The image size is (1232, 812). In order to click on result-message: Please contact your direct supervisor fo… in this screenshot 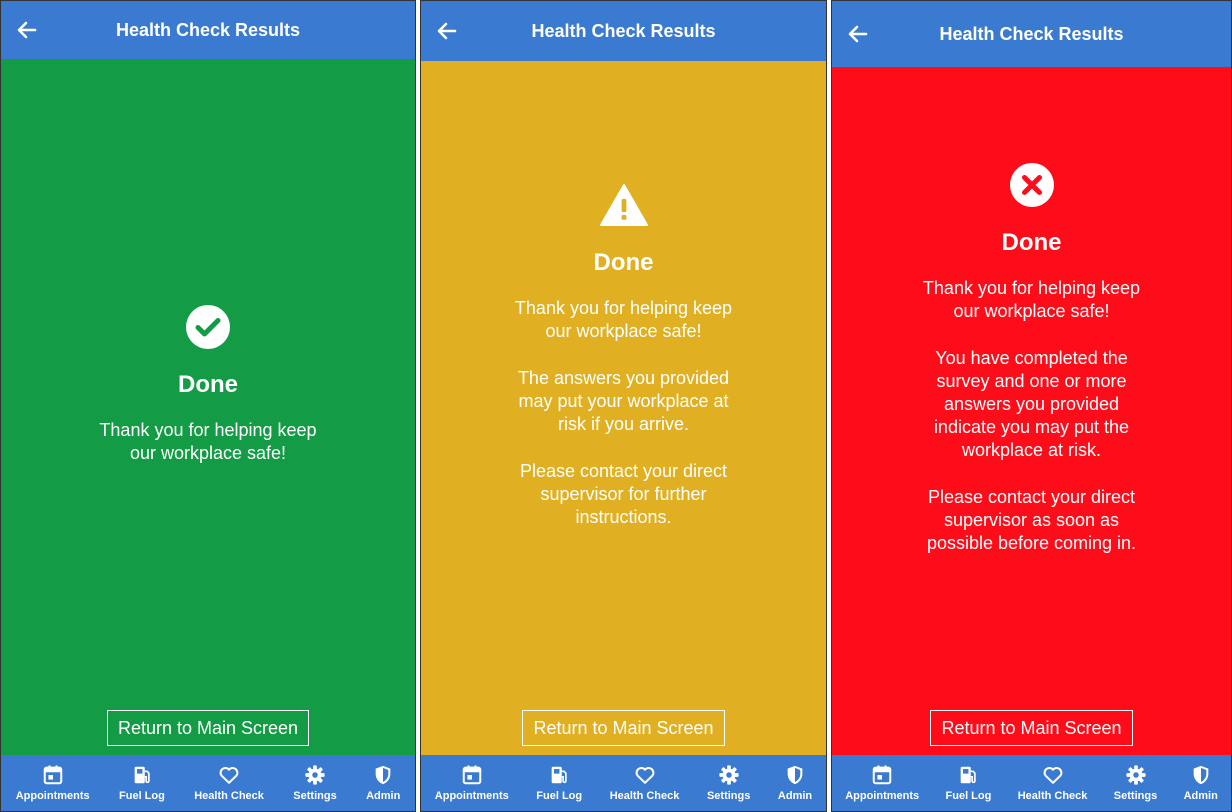, I will do `click(623, 493)`.